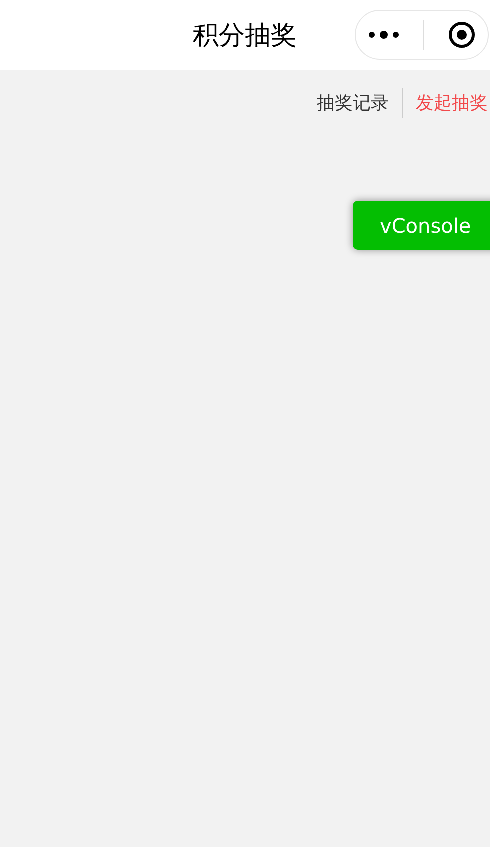  I want to click on header-link: 发起抽奖, so click(452, 103).